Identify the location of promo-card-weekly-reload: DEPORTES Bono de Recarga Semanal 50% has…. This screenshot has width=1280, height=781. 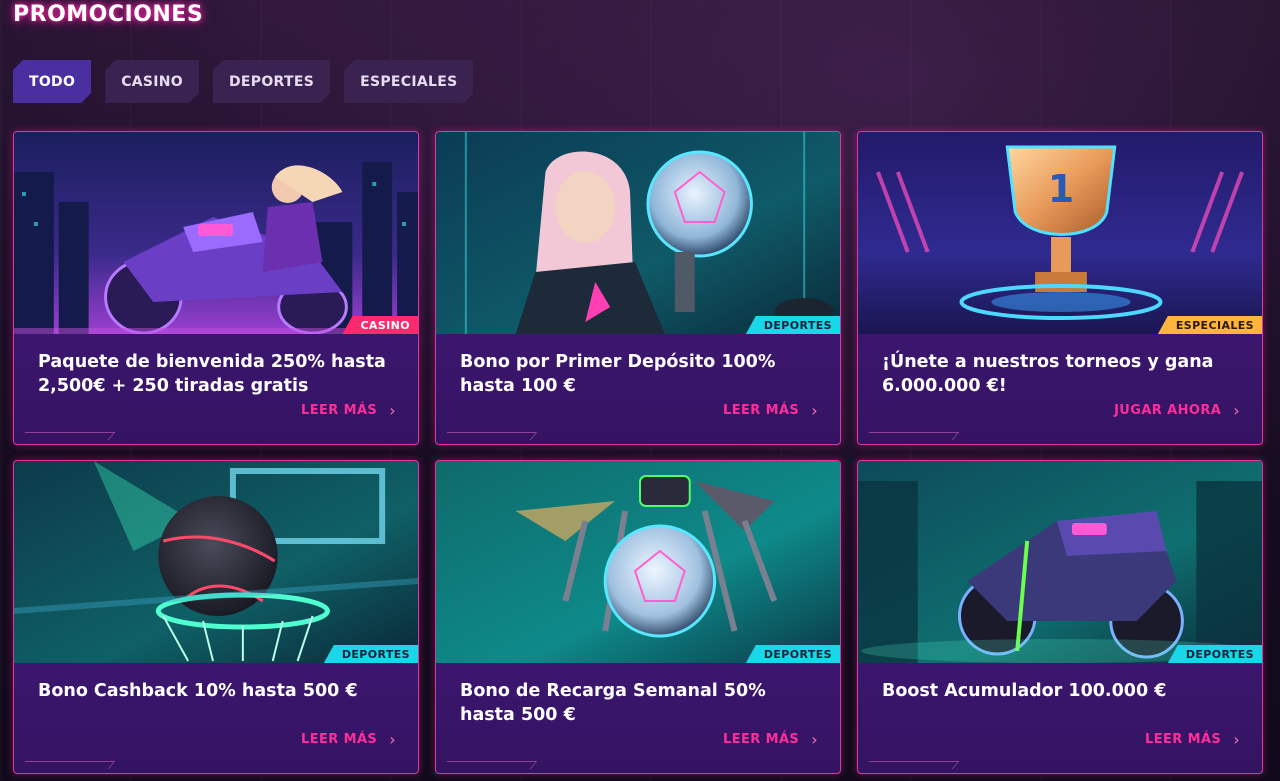
(638, 617).